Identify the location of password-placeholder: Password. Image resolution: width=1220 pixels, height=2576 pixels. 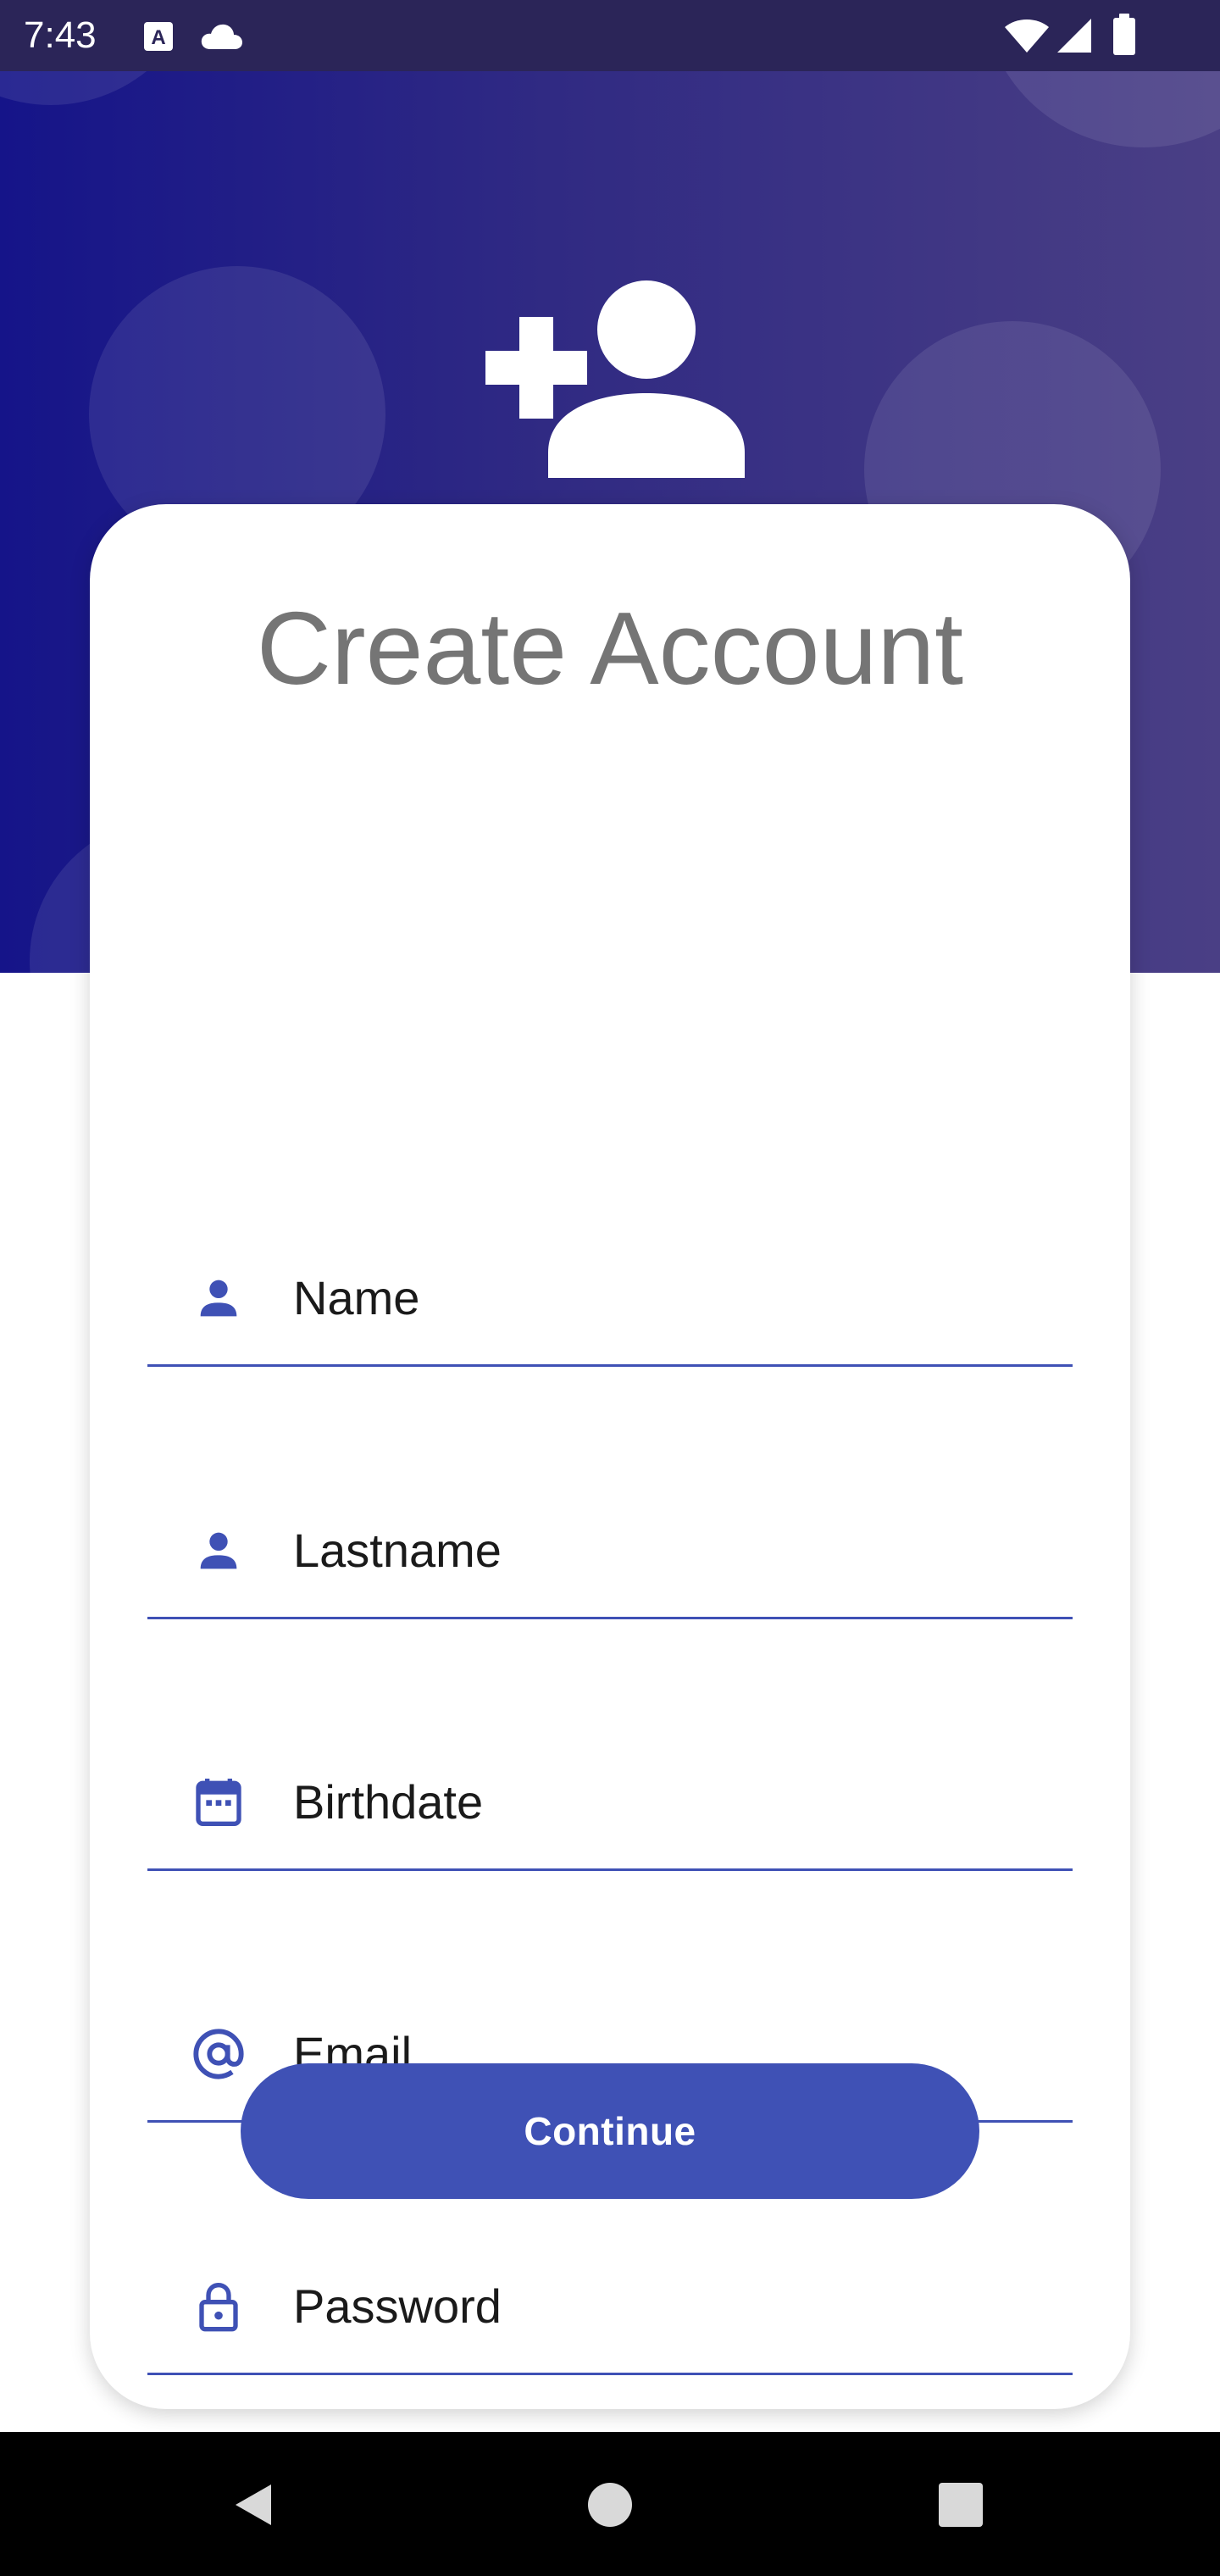
(397, 2306).